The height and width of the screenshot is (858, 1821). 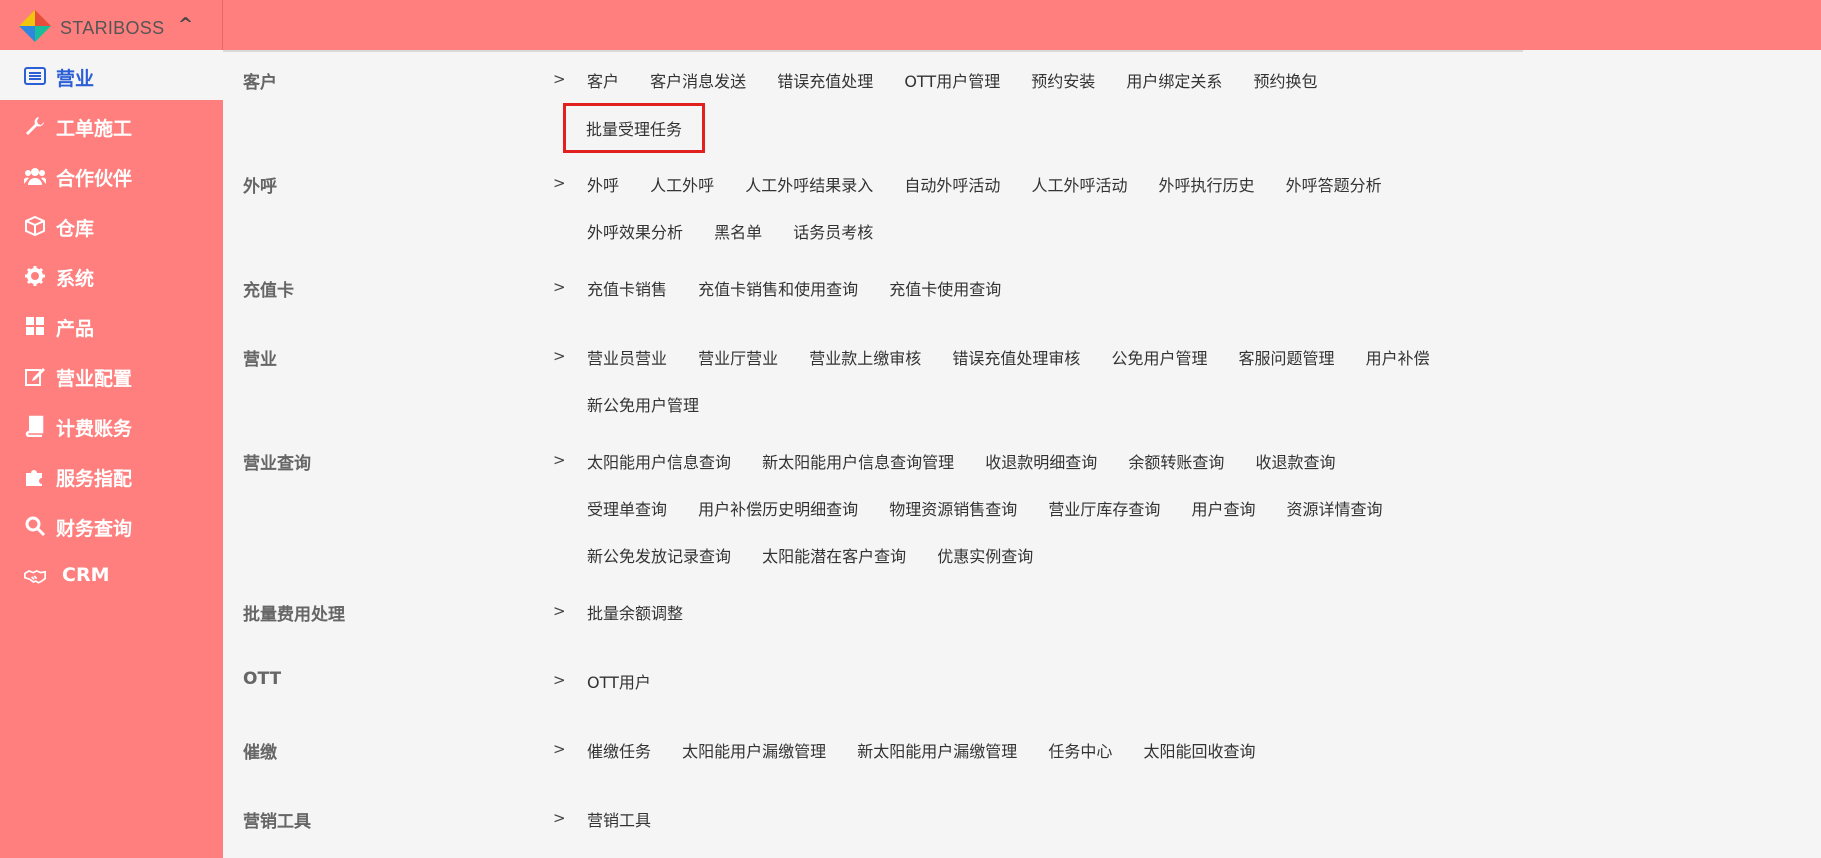 I want to click on menu-item: 预约安装, so click(x=1063, y=80).